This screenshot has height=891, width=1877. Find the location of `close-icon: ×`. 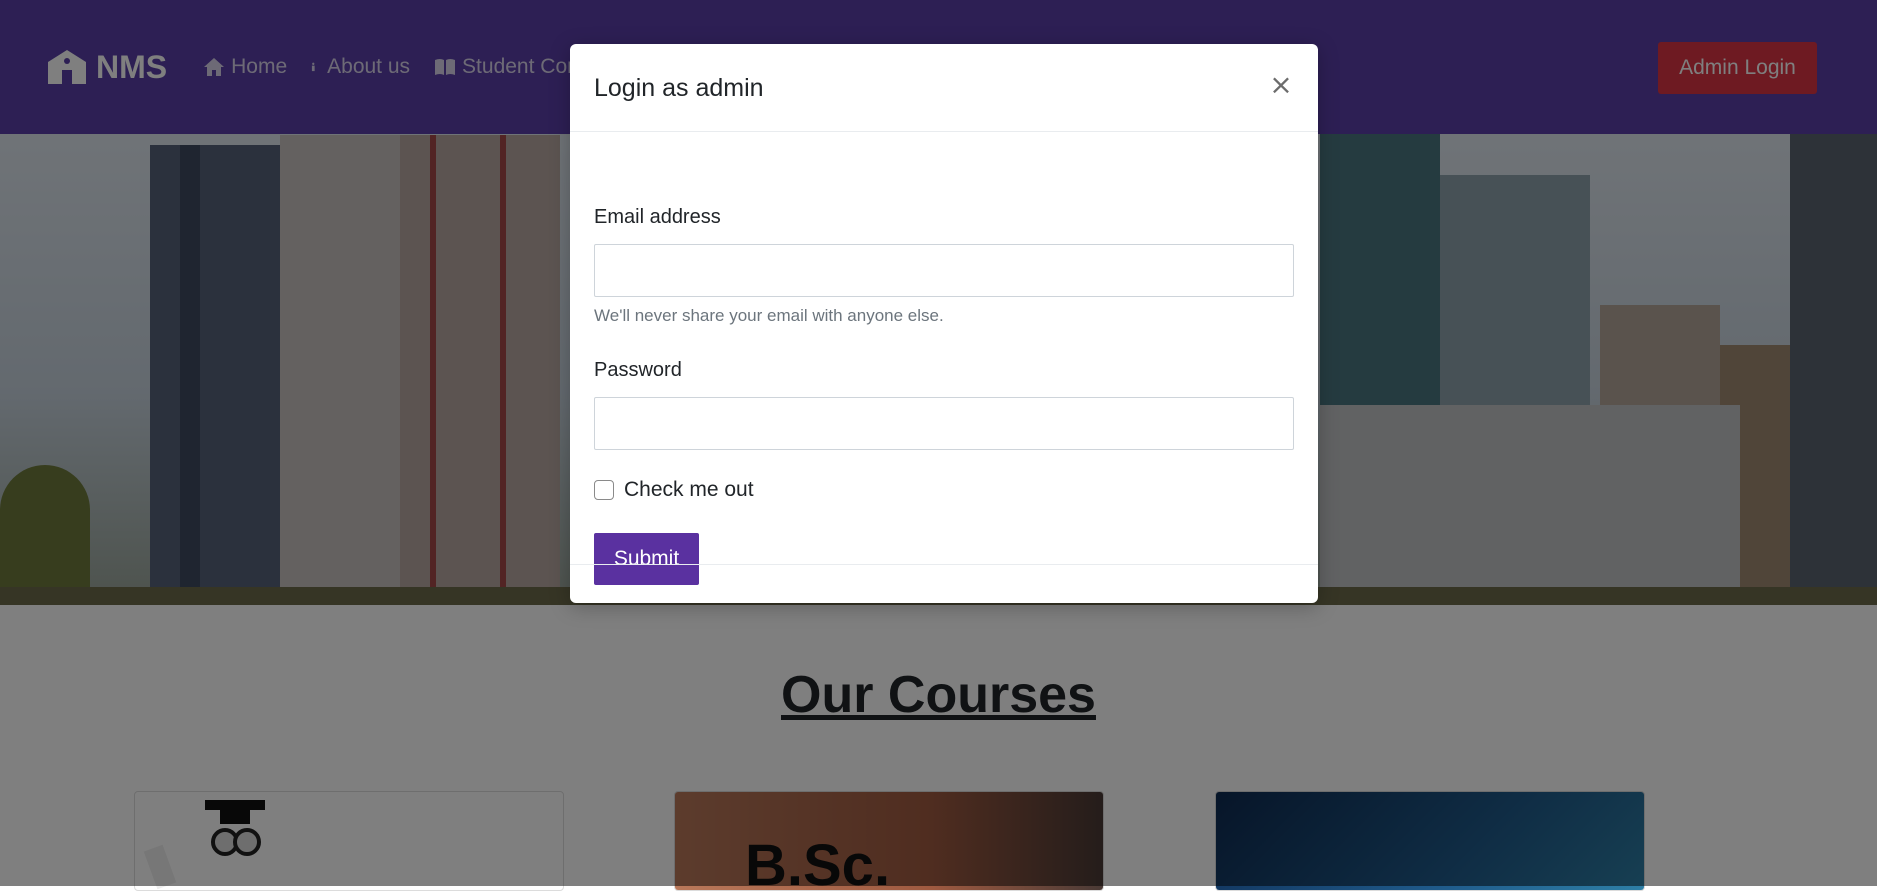

close-icon: × is located at coordinates (1281, 85).